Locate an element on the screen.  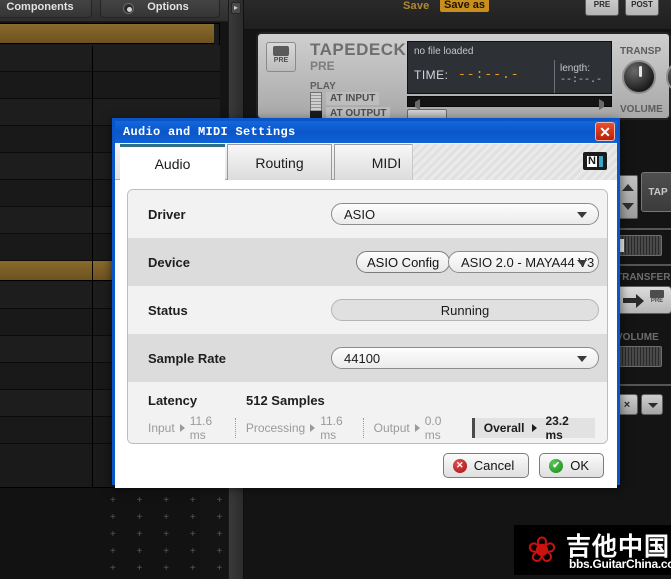
at-input-option: AT INPUT is located at coordinates (353, 98).